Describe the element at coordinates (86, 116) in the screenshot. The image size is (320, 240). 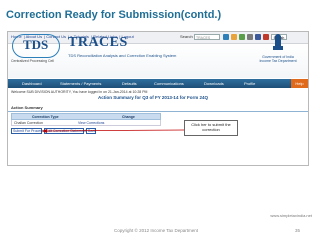
I see `table-header: Correction Type Change` at that location.